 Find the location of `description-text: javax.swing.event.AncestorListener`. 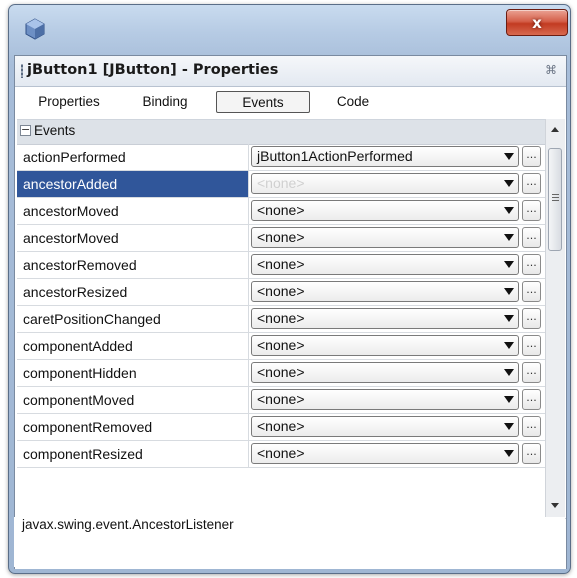

description-text: javax.swing.event.AncestorListener is located at coordinates (128, 524).